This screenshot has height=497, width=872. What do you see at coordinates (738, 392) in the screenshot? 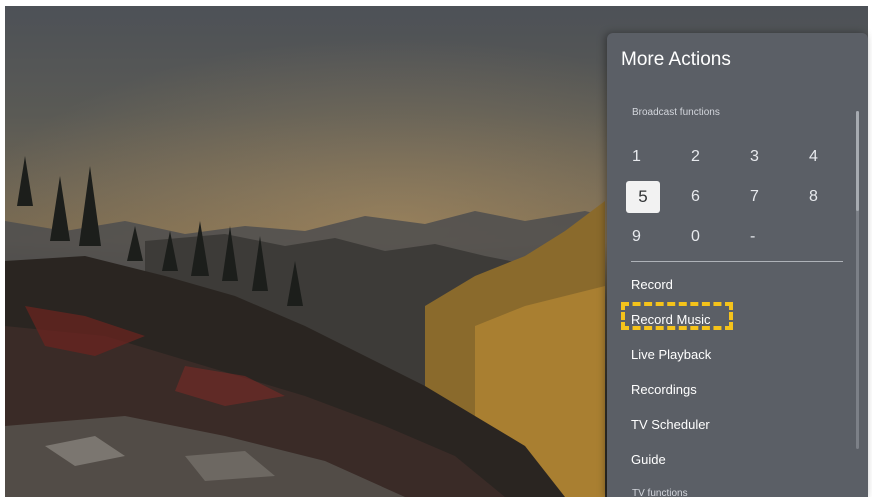
I see `menu-item-recordings: Recordings` at bounding box center [738, 392].